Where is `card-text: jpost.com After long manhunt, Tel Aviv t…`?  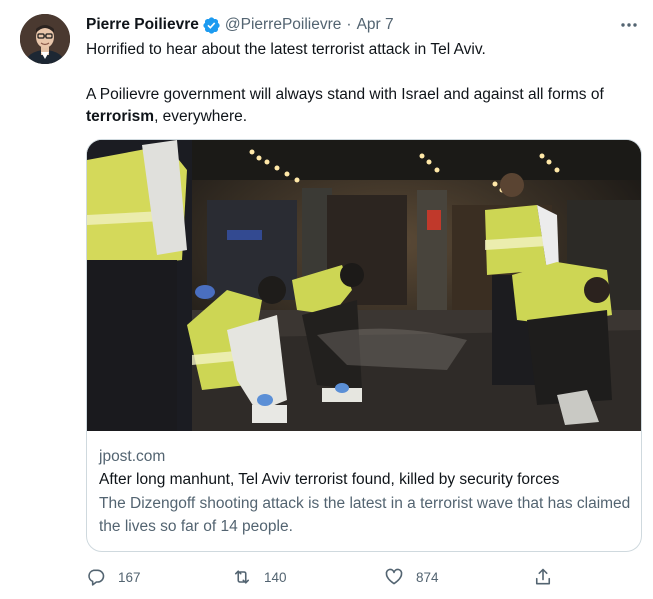
card-text: jpost.com After long manhunt, Tel Aviv t… is located at coordinates (366, 490).